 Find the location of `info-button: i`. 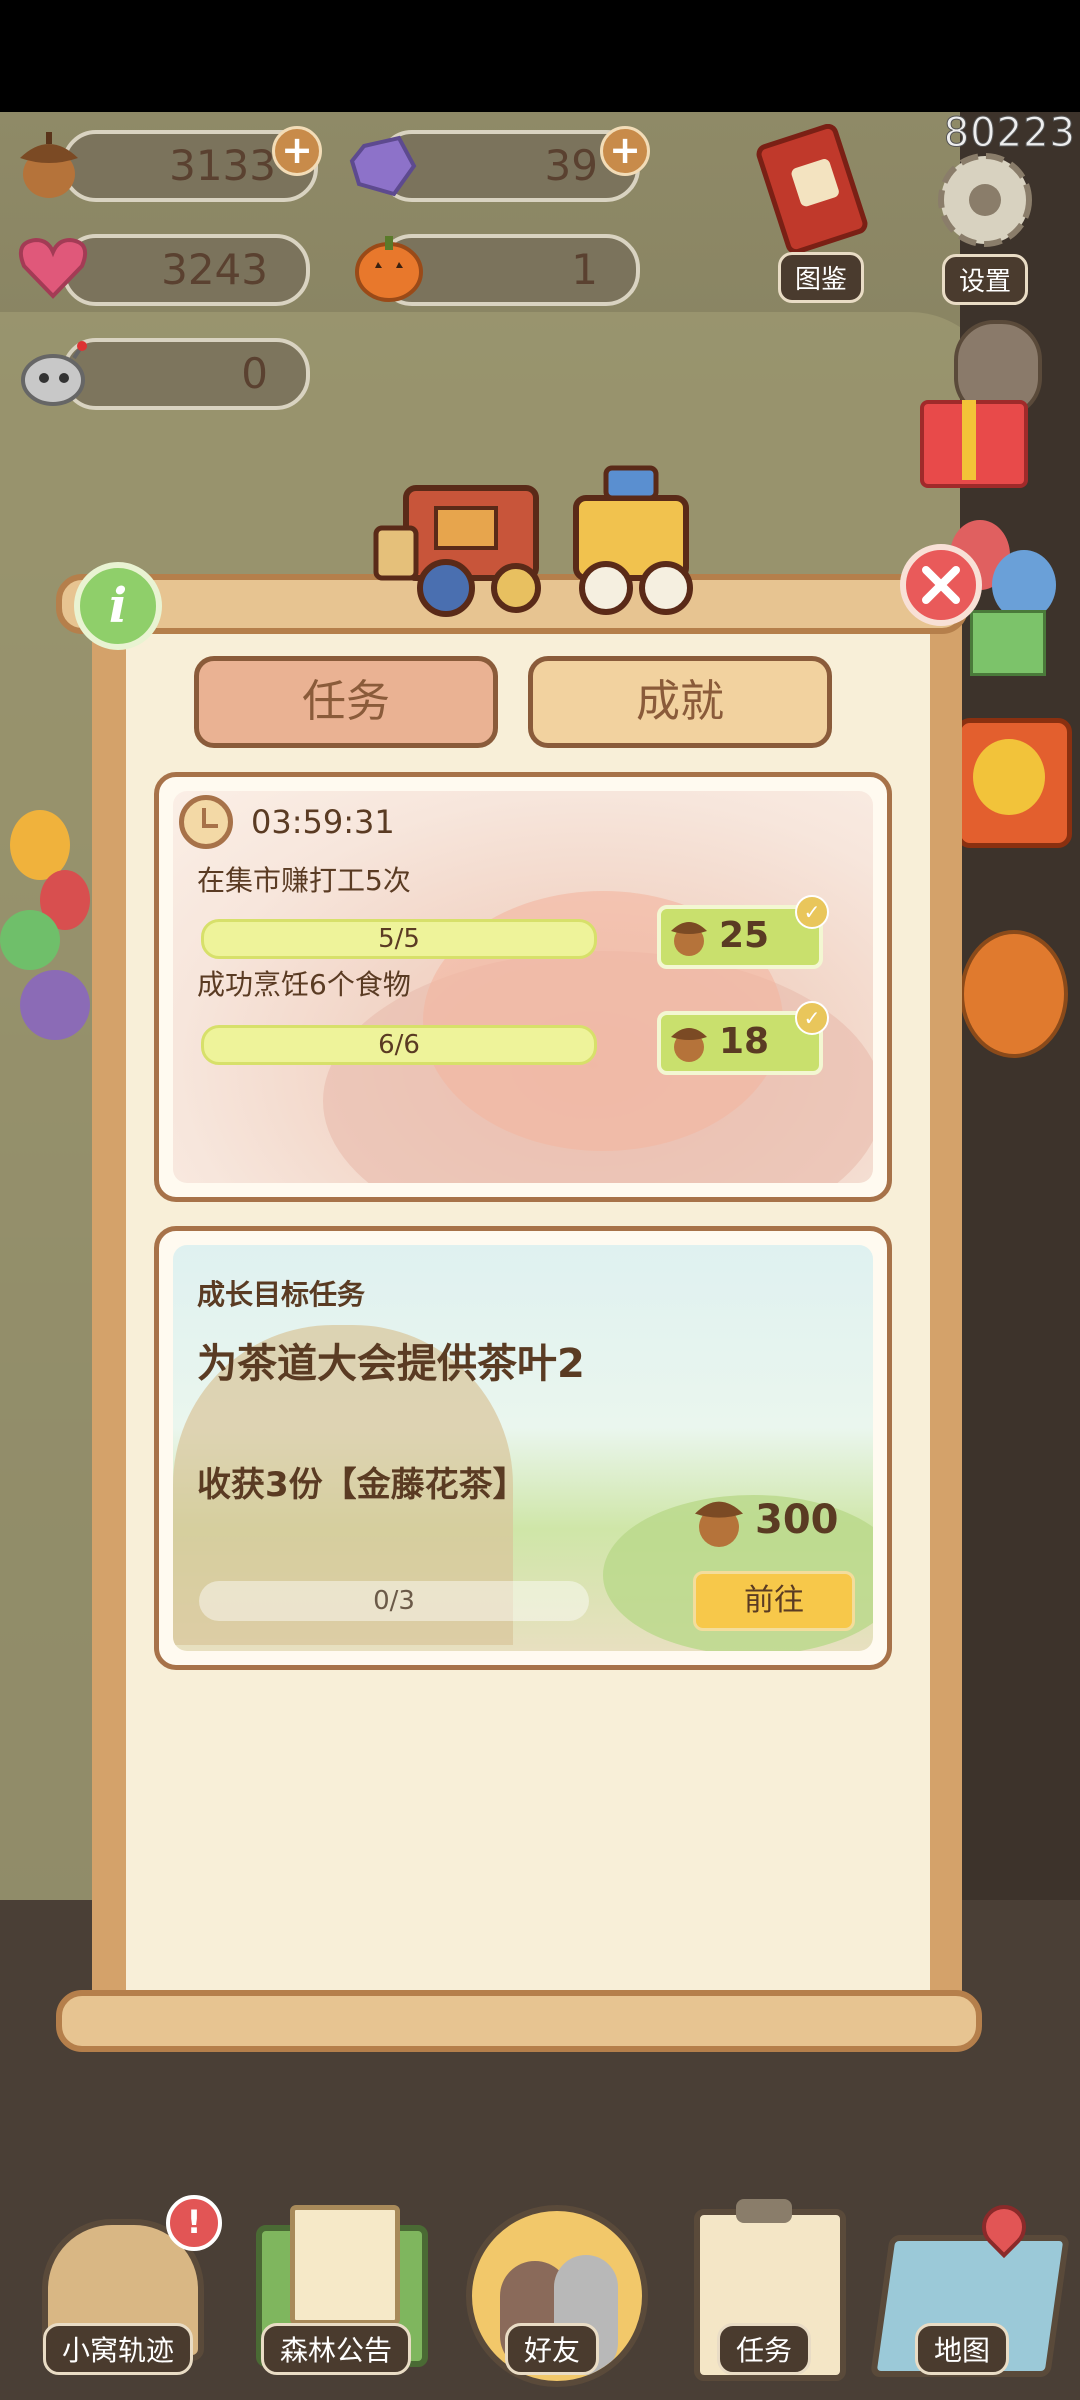

info-button: i is located at coordinates (118, 606).